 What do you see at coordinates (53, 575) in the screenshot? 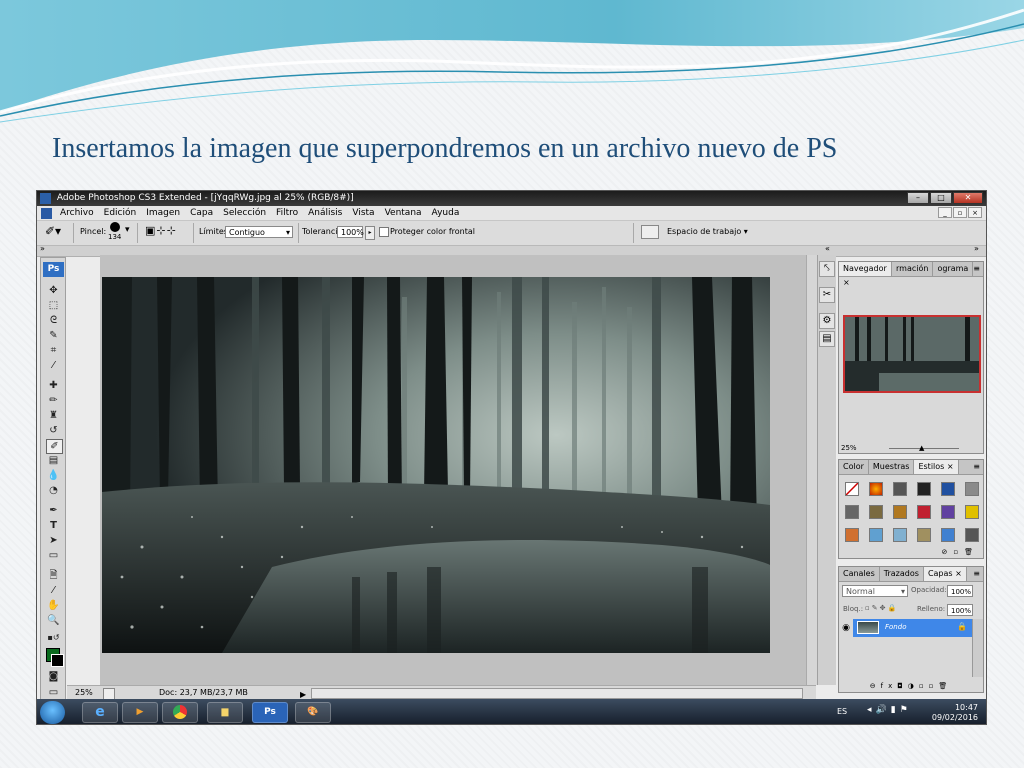
I see `notes-icon: 🗎` at bounding box center [53, 575].